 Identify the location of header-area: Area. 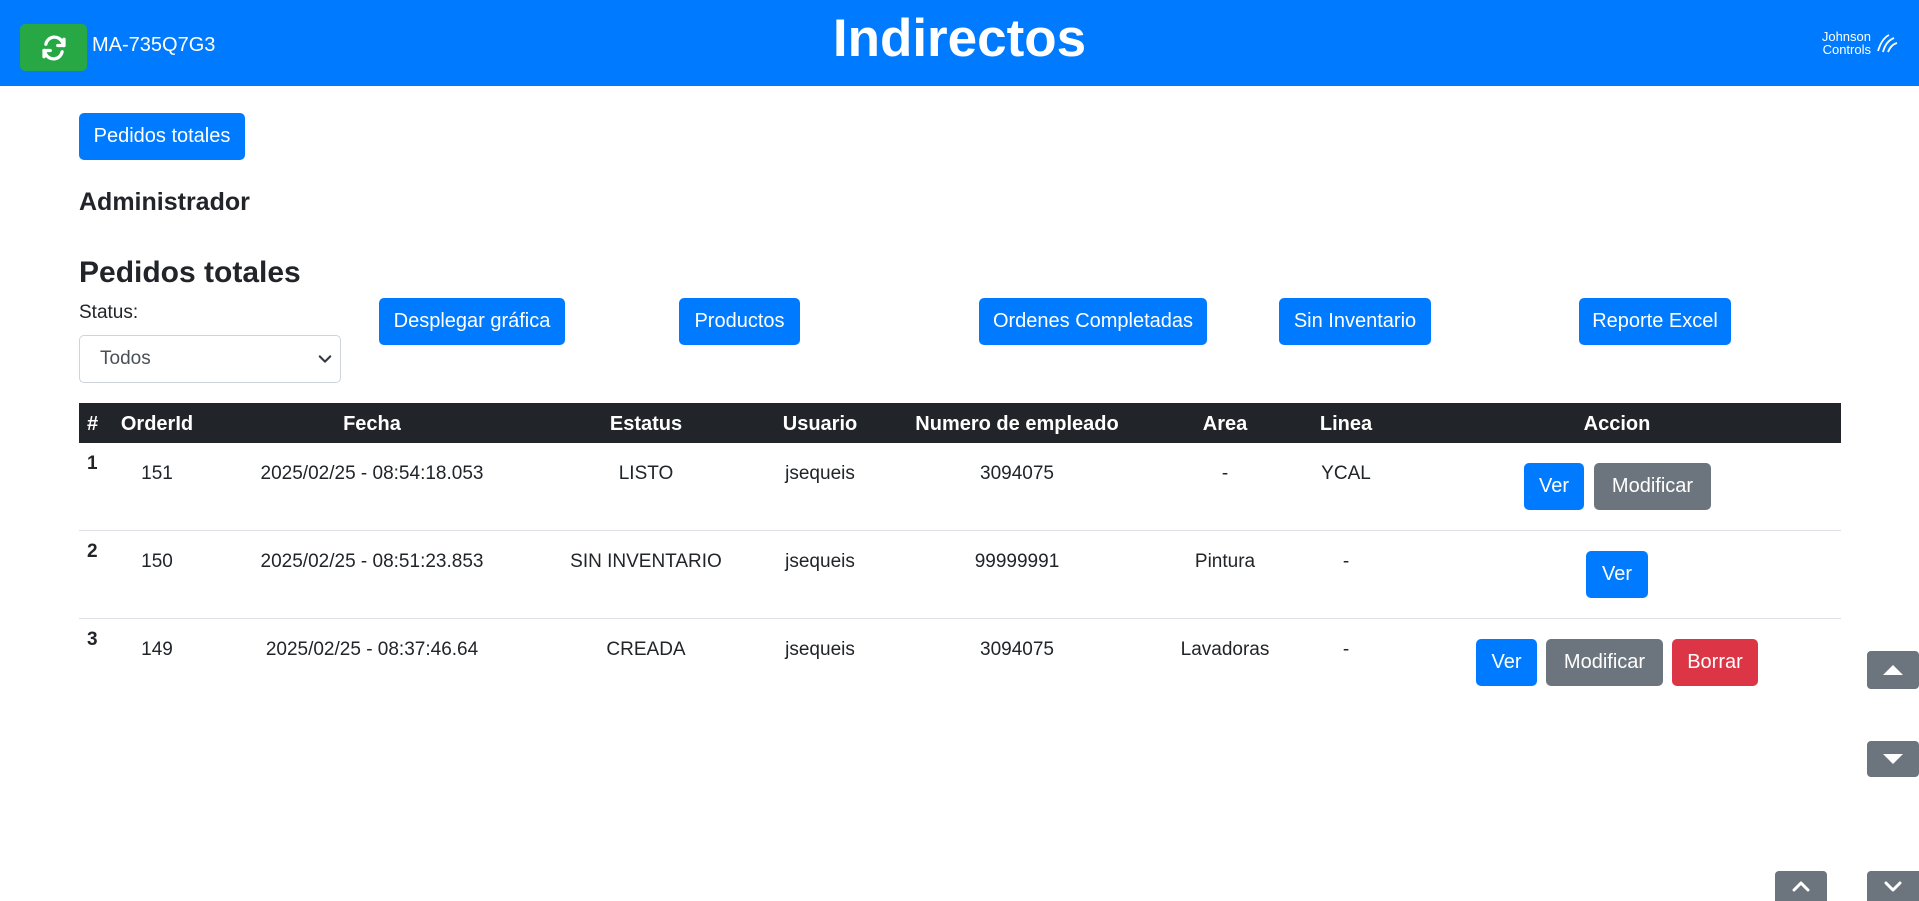
(1225, 424).